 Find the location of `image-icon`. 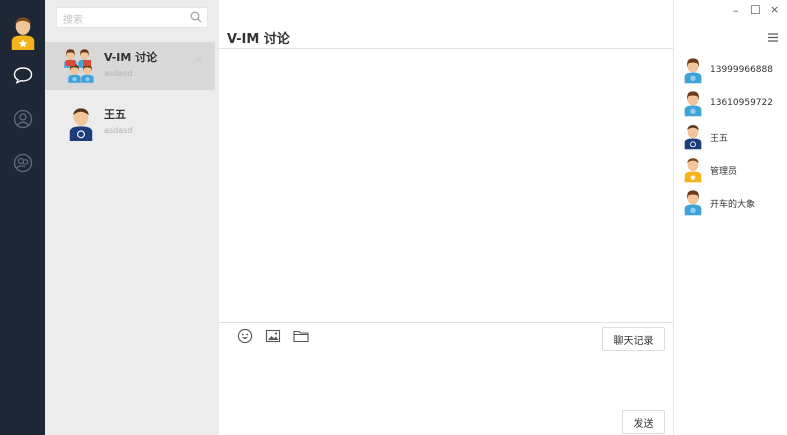

image-icon is located at coordinates (273, 336).